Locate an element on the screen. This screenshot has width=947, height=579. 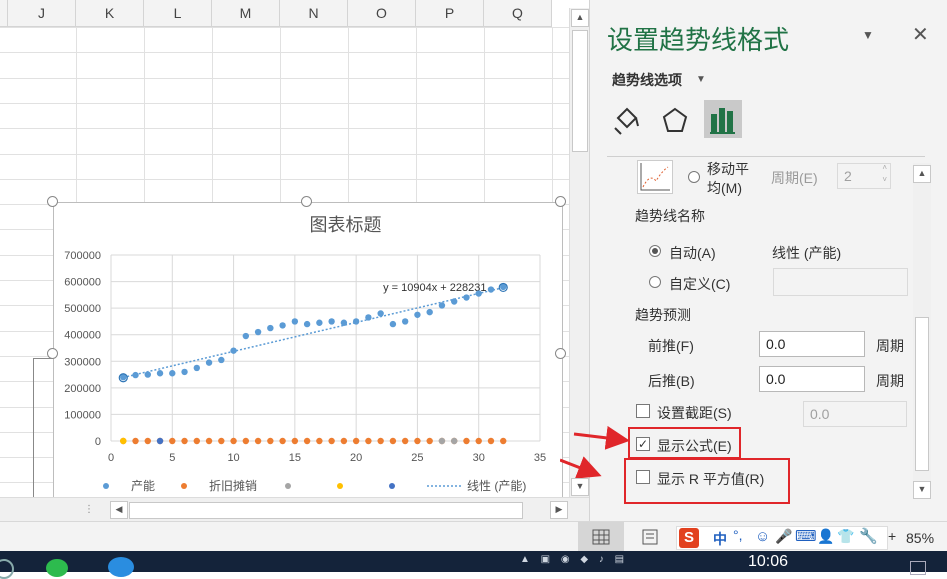
intercept-input: 0.0 is located at coordinates (855, 414).